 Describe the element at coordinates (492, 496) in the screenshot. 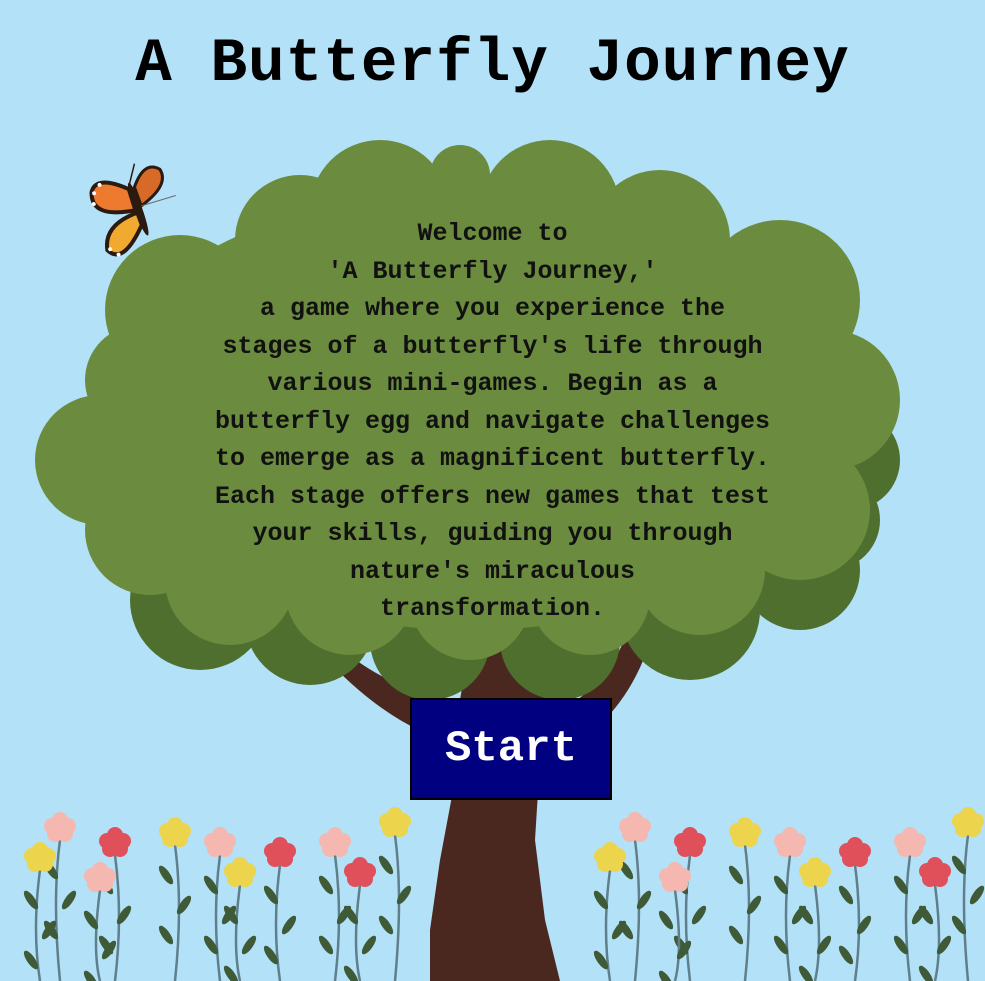

I see `intro-line: Each stage offers new games that test` at that location.